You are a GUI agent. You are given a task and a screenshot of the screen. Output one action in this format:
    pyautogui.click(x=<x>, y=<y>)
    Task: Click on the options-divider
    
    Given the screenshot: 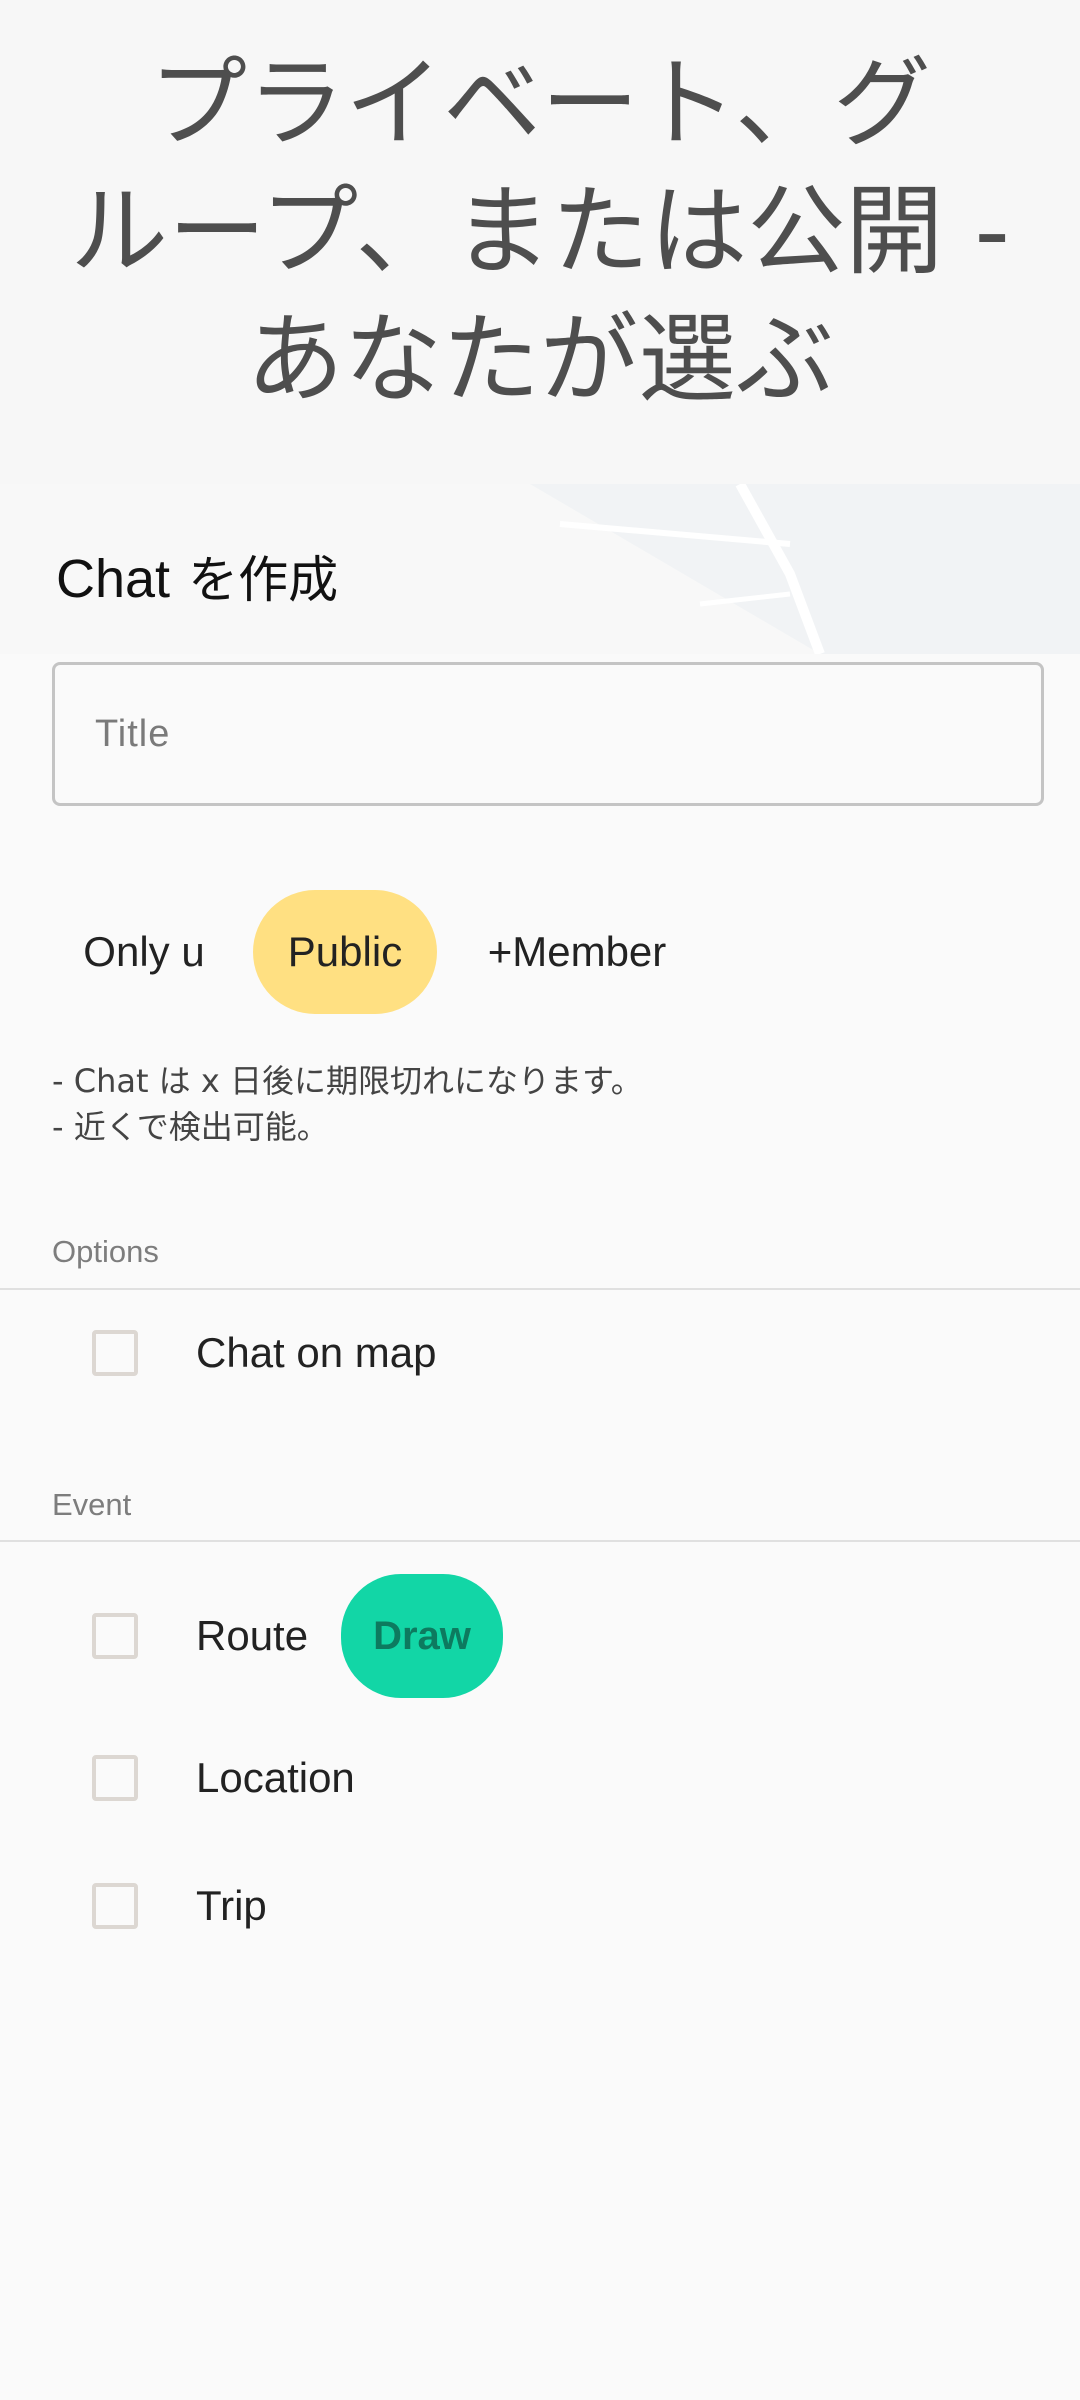 What is the action you would take?
    pyautogui.click(x=540, y=1289)
    